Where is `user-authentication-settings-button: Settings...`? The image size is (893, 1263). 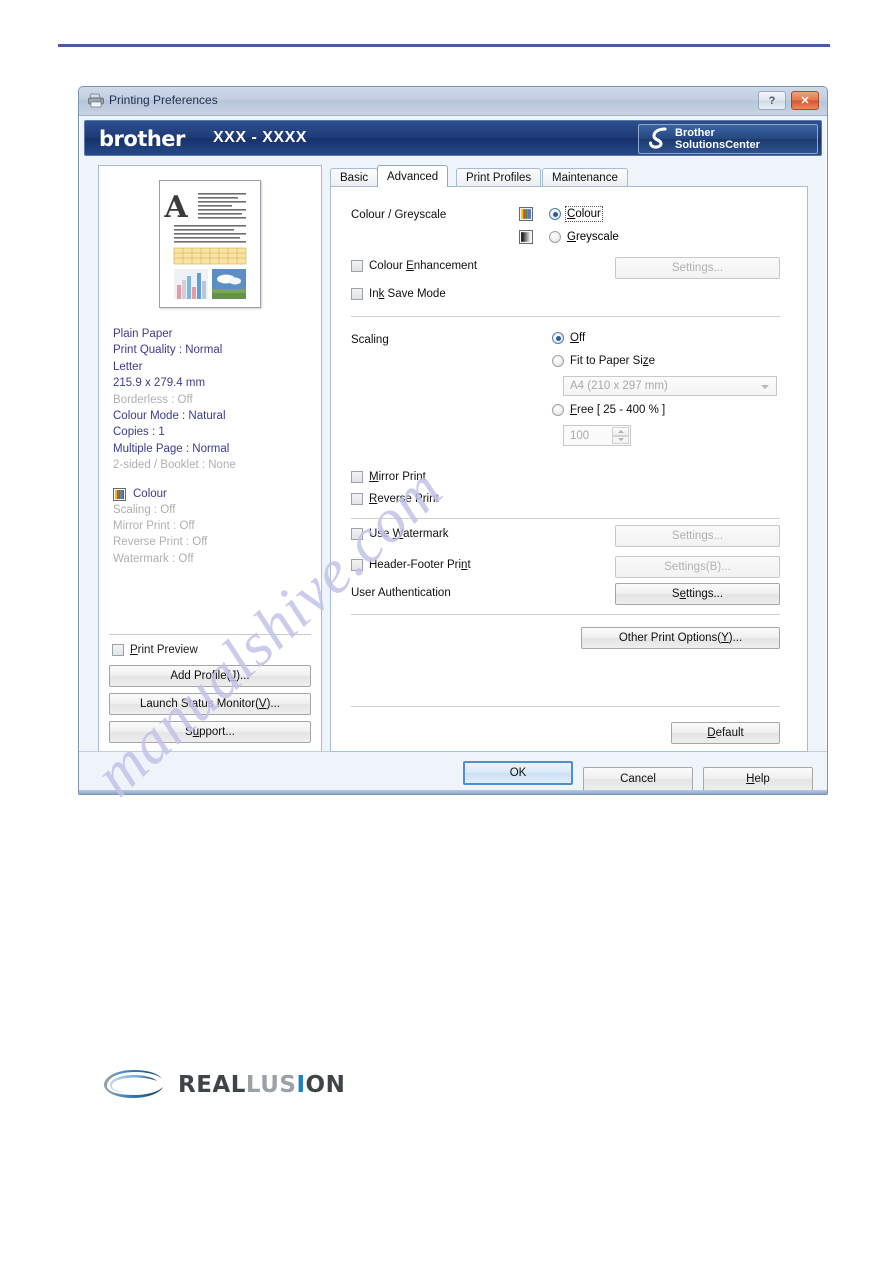 user-authentication-settings-button: Settings... is located at coordinates (697, 594).